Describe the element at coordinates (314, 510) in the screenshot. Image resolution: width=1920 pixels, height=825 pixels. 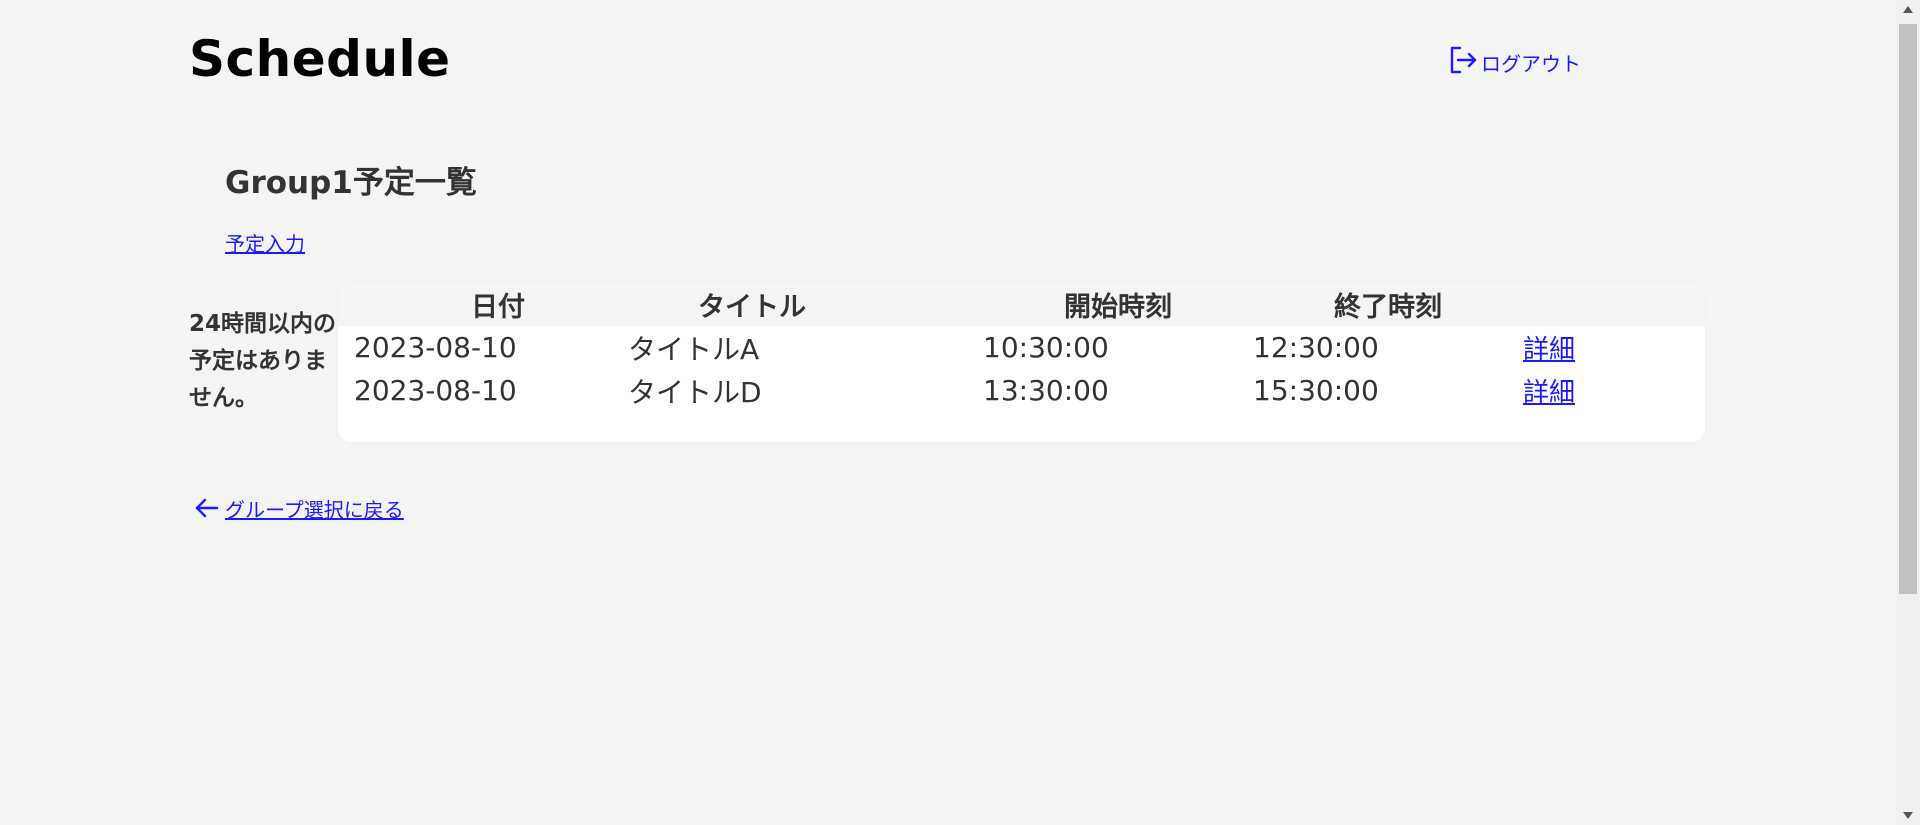
I see `back-label: グループ選択に戻る` at that location.